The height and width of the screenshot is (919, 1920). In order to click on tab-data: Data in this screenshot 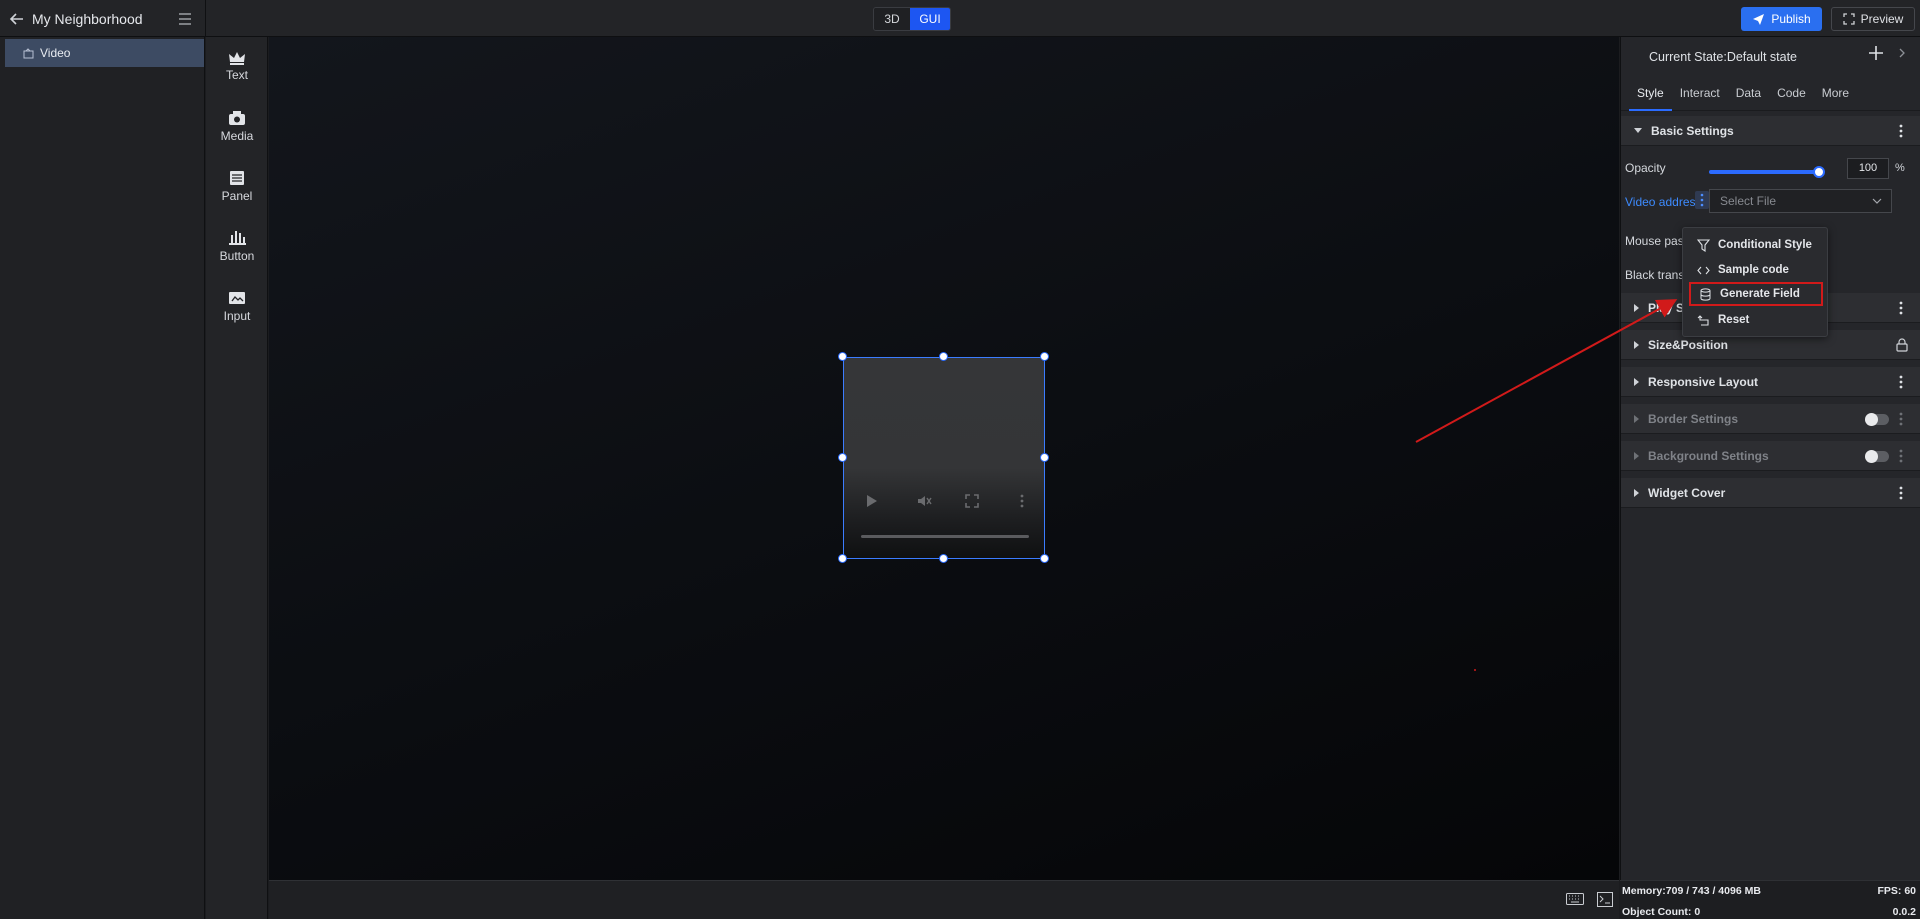, I will do `click(1748, 96)`.